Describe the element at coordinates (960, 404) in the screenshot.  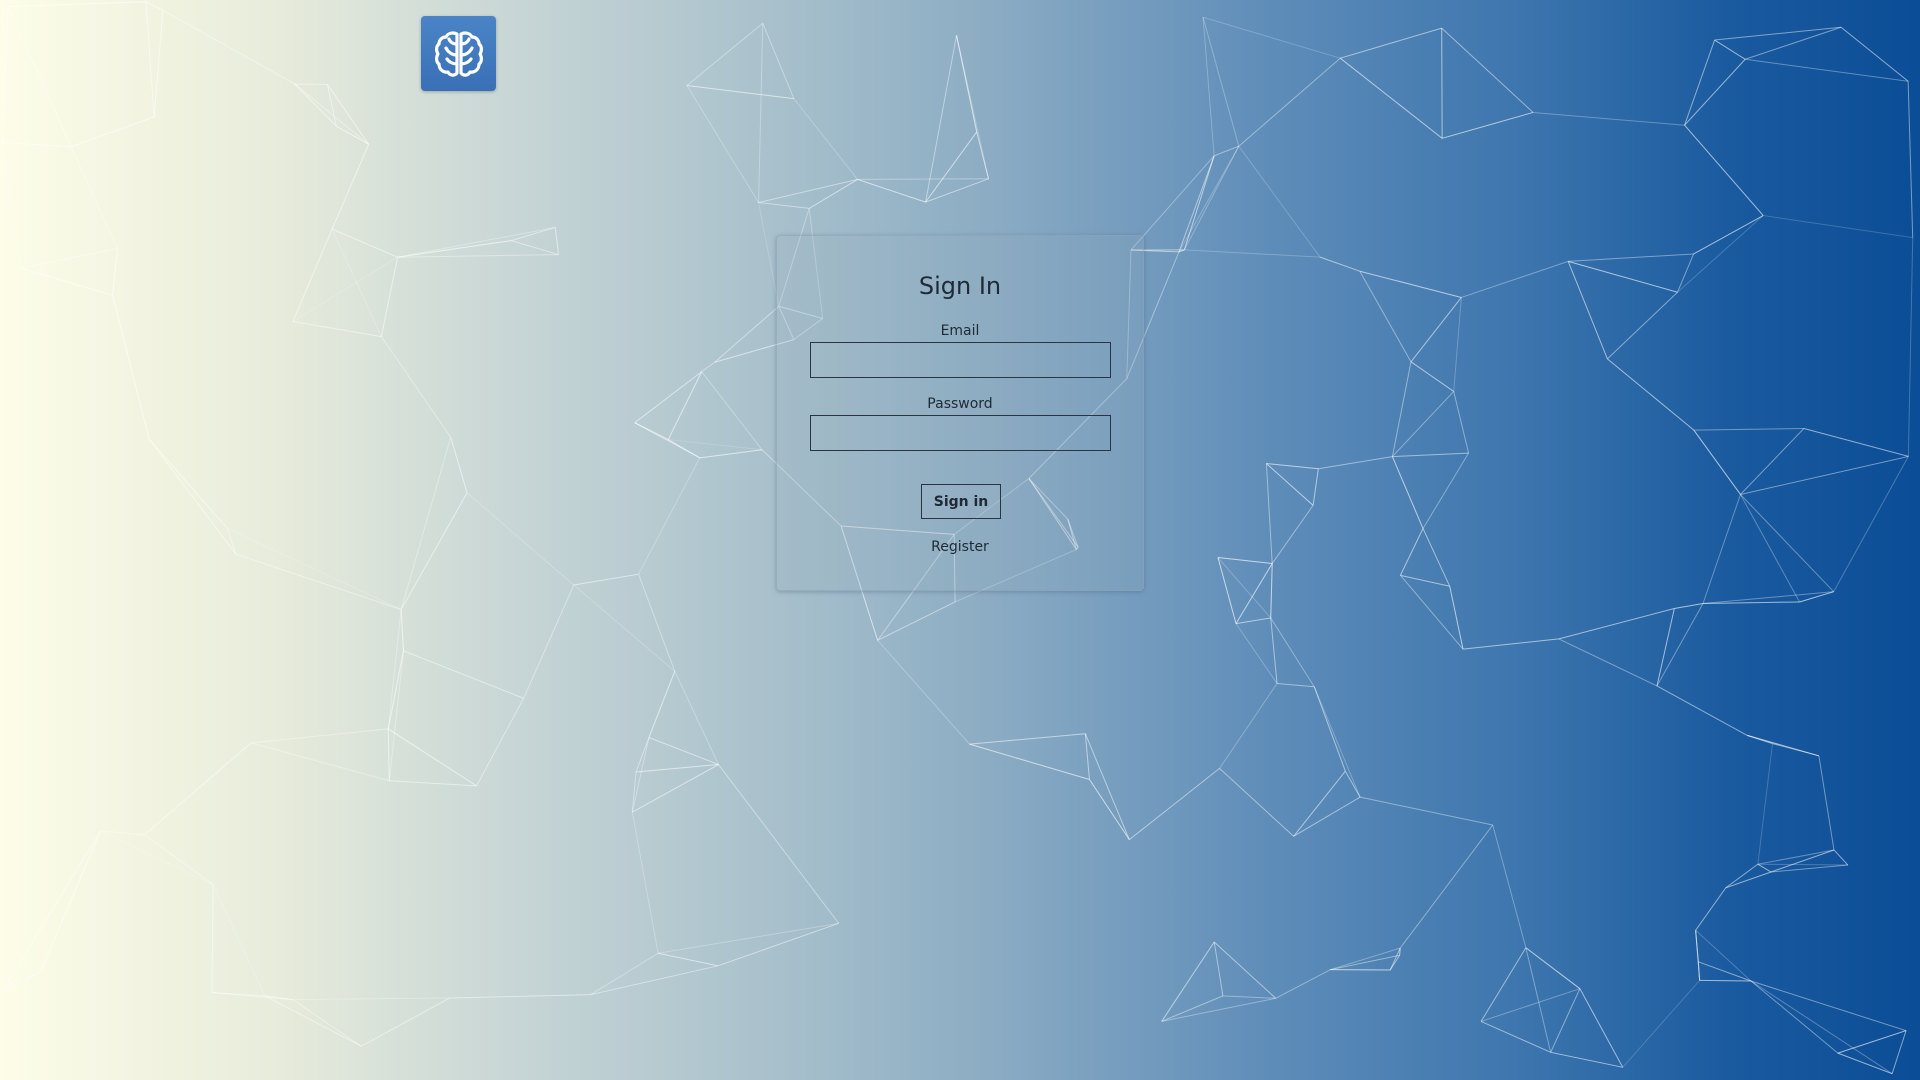
I see `password-label: Password` at that location.